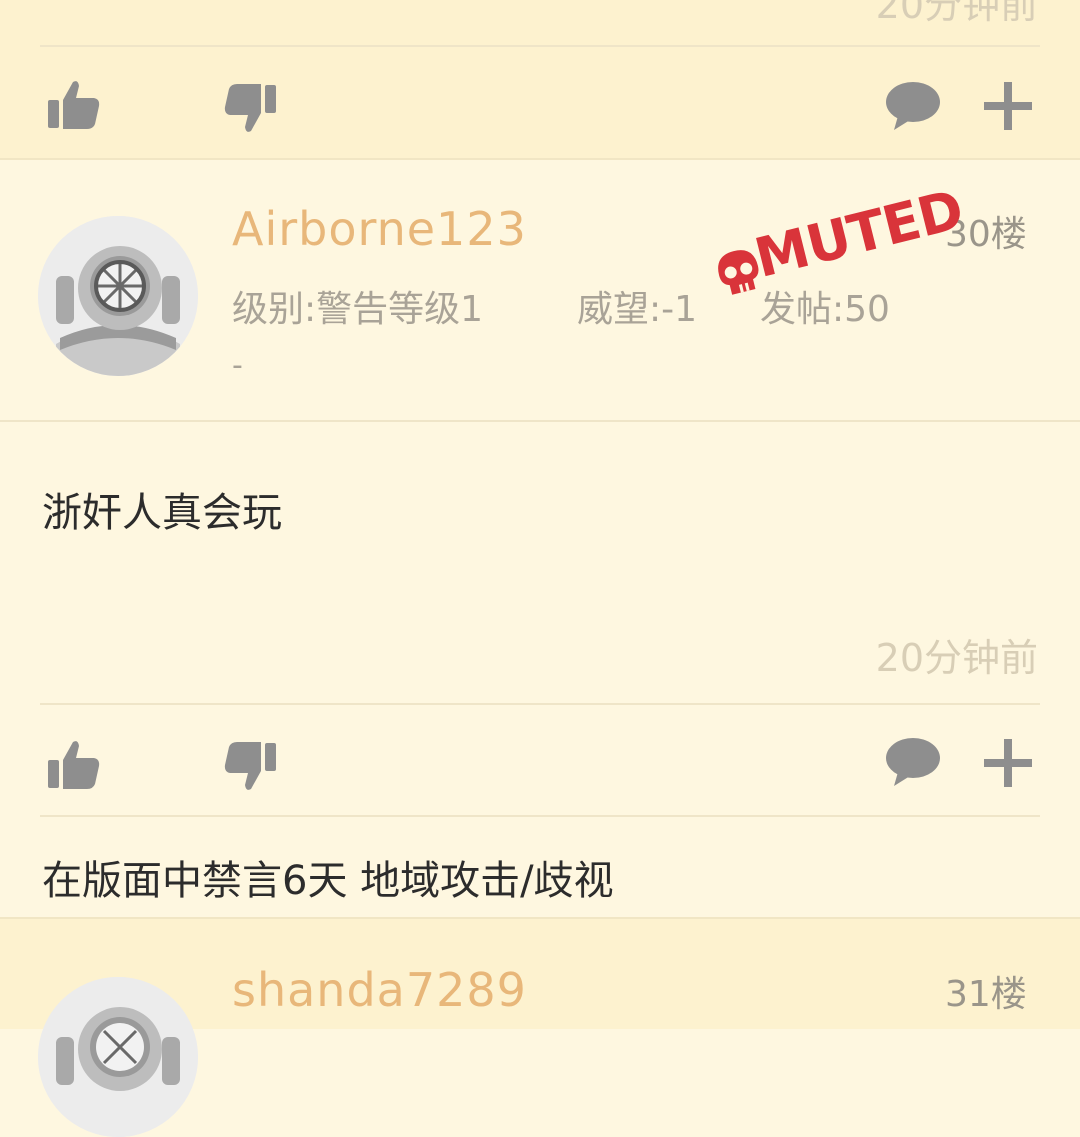 The height and width of the screenshot is (1137, 1080). Describe the element at coordinates (540, 421) in the screenshot. I see `header-divider` at that location.